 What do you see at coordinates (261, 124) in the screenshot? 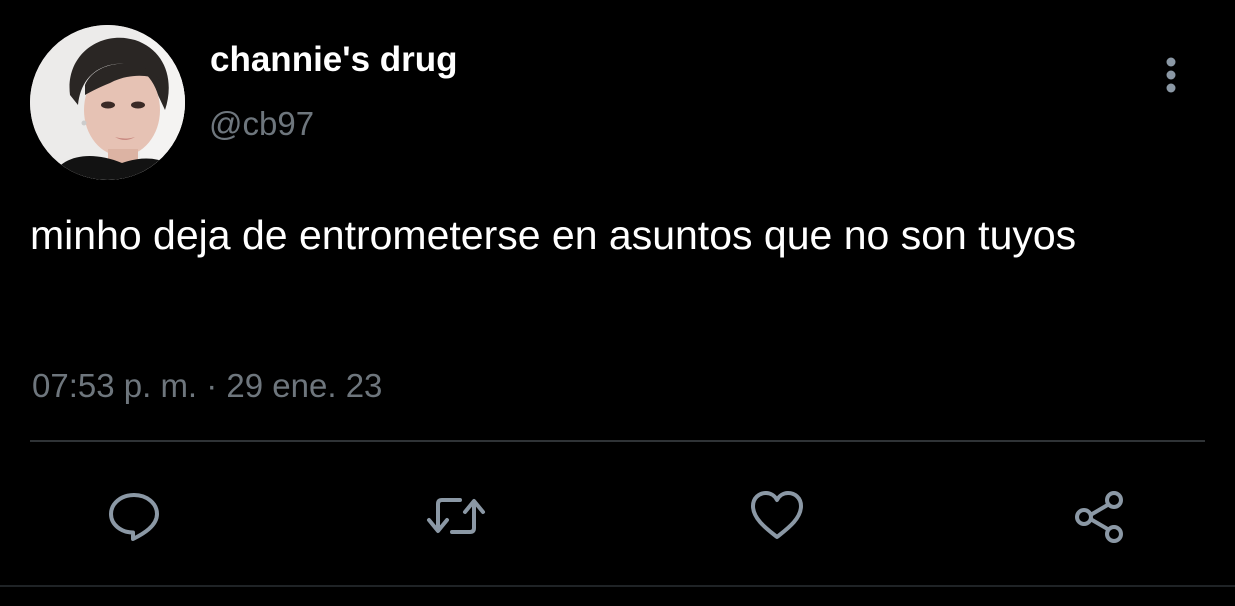
I see `username-handle: @cb97` at bounding box center [261, 124].